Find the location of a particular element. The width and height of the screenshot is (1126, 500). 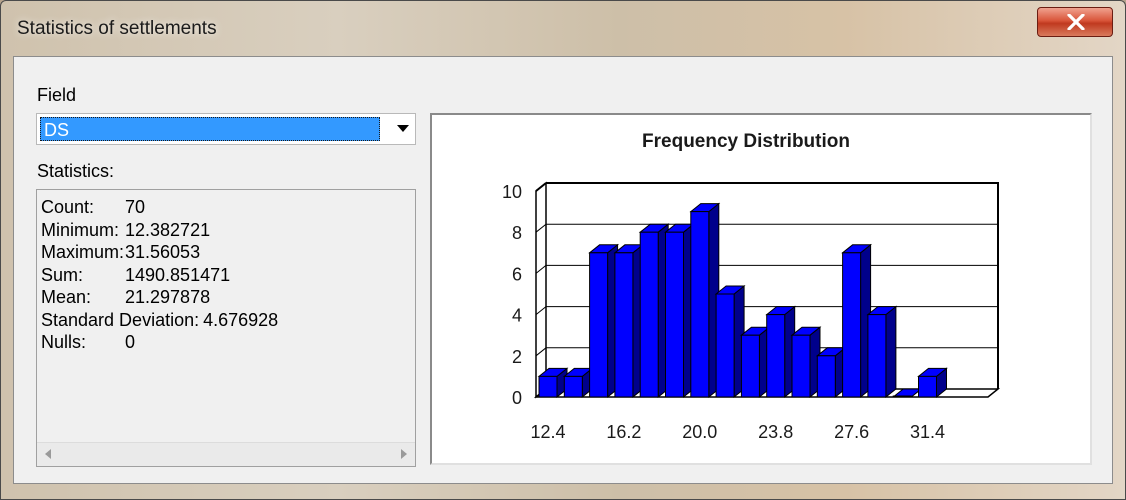

x-tick-label: 31.4 is located at coordinates (927, 432).